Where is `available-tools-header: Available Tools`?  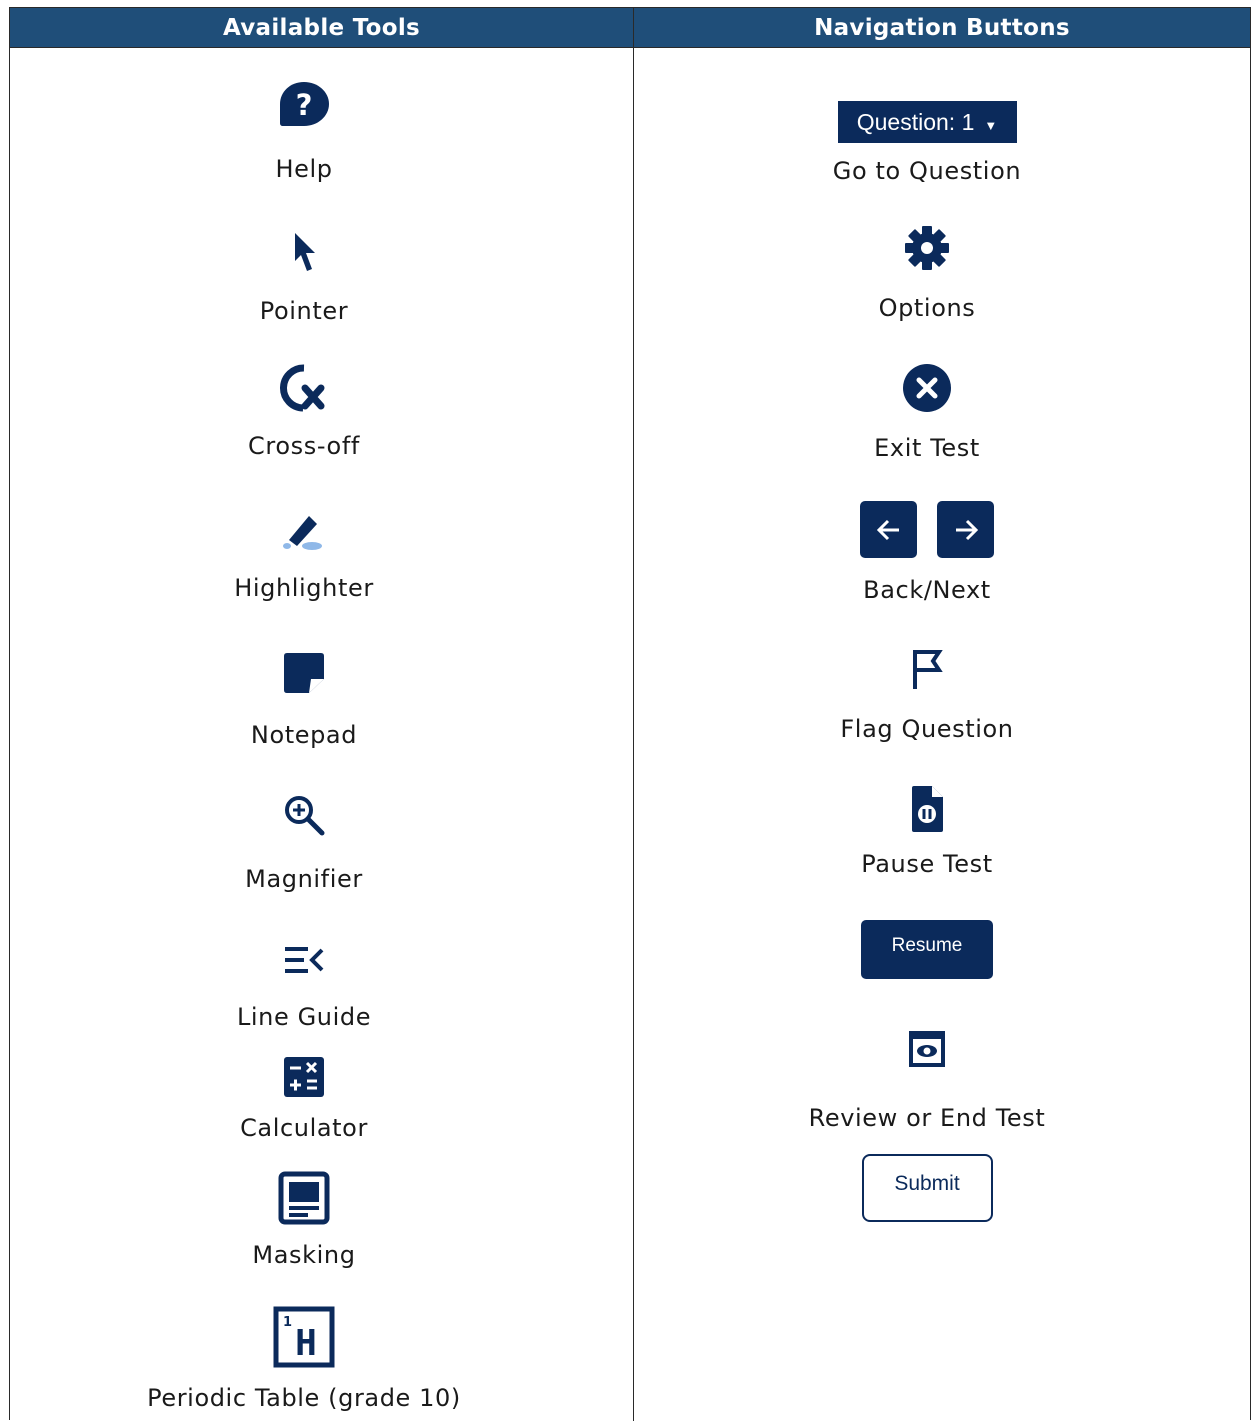
available-tools-header: Available Tools is located at coordinates (321, 28).